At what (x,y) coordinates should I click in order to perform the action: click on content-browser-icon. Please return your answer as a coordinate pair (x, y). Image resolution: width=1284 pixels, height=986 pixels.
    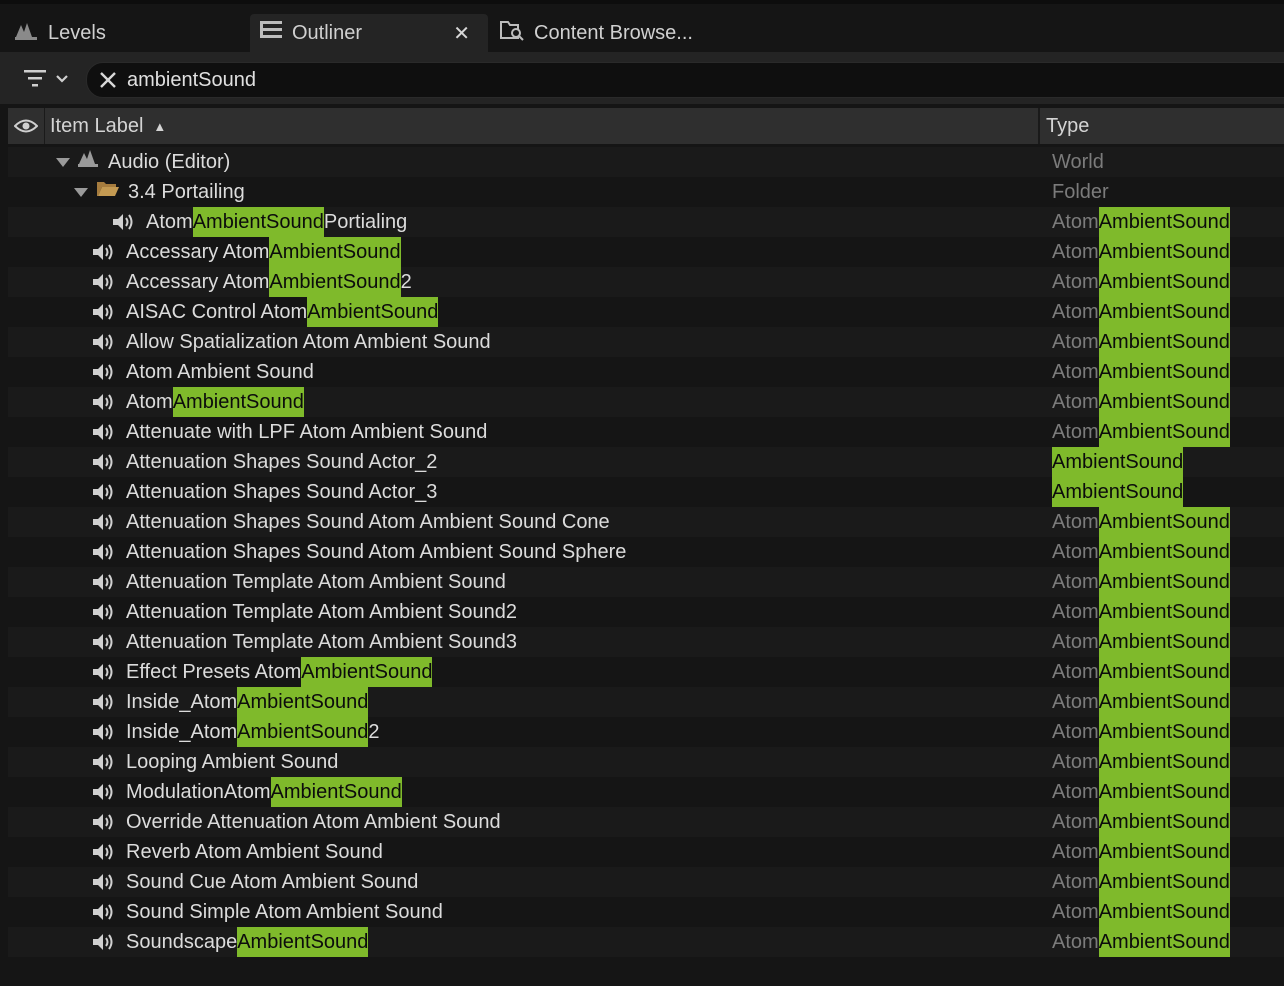
    Looking at the image, I should click on (512, 33).